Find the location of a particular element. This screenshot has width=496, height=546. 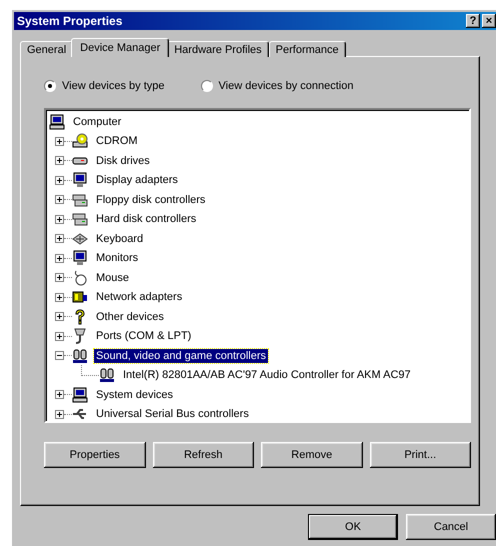

tree-item: Other devices is located at coordinates (130, 317).